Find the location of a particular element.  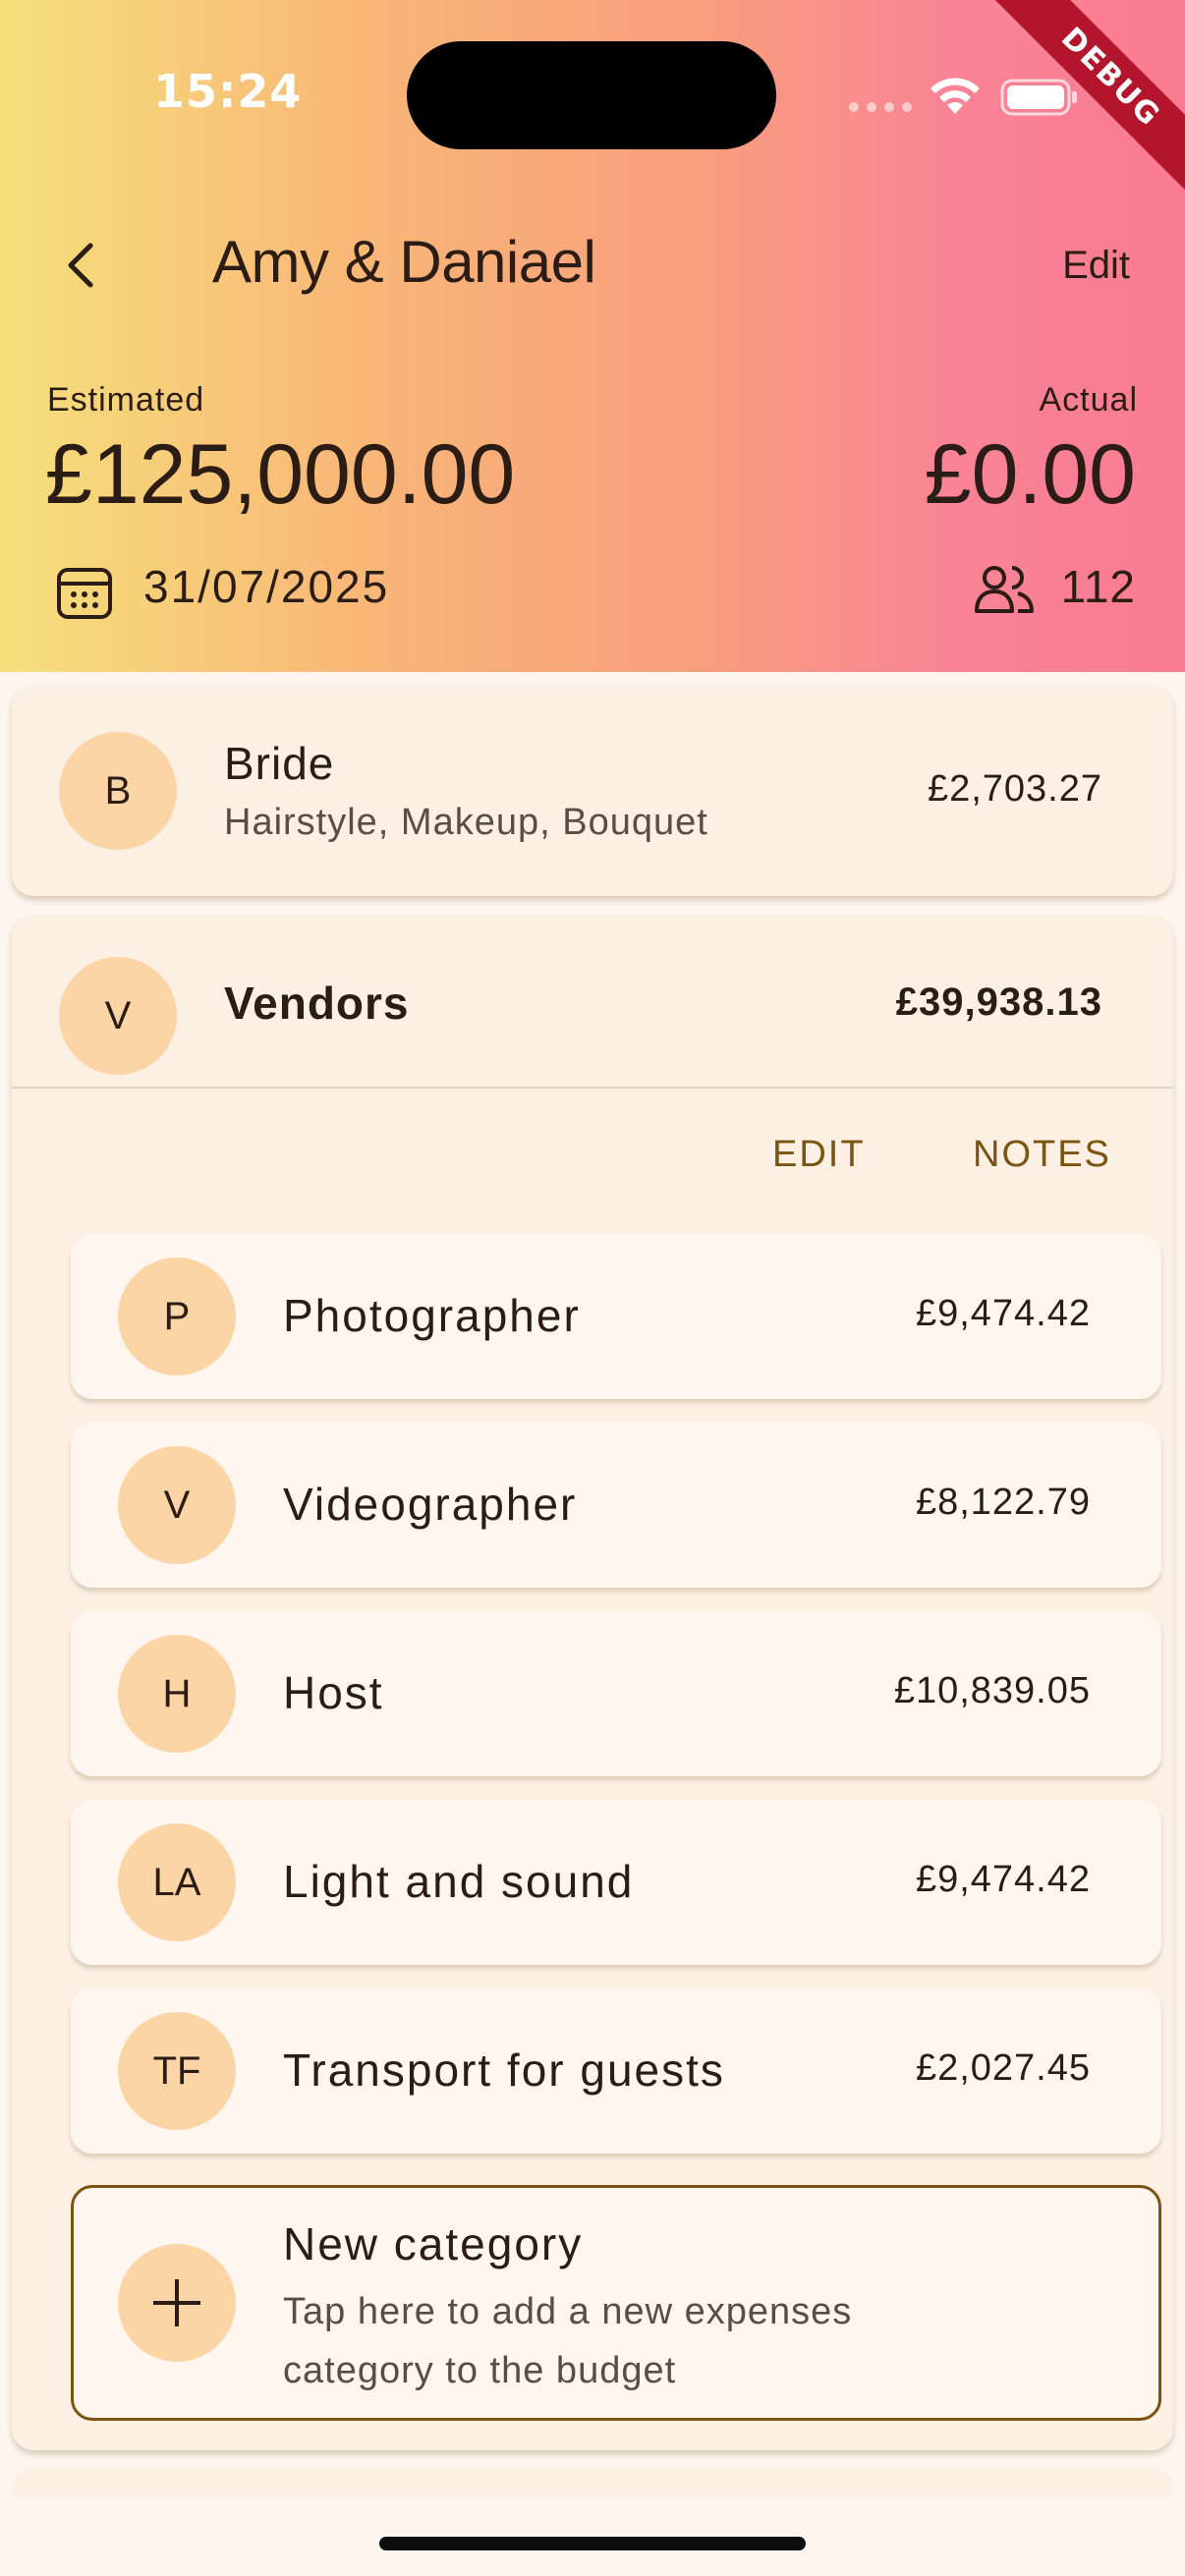

avatar: P is located at coordinates (177, 1316).